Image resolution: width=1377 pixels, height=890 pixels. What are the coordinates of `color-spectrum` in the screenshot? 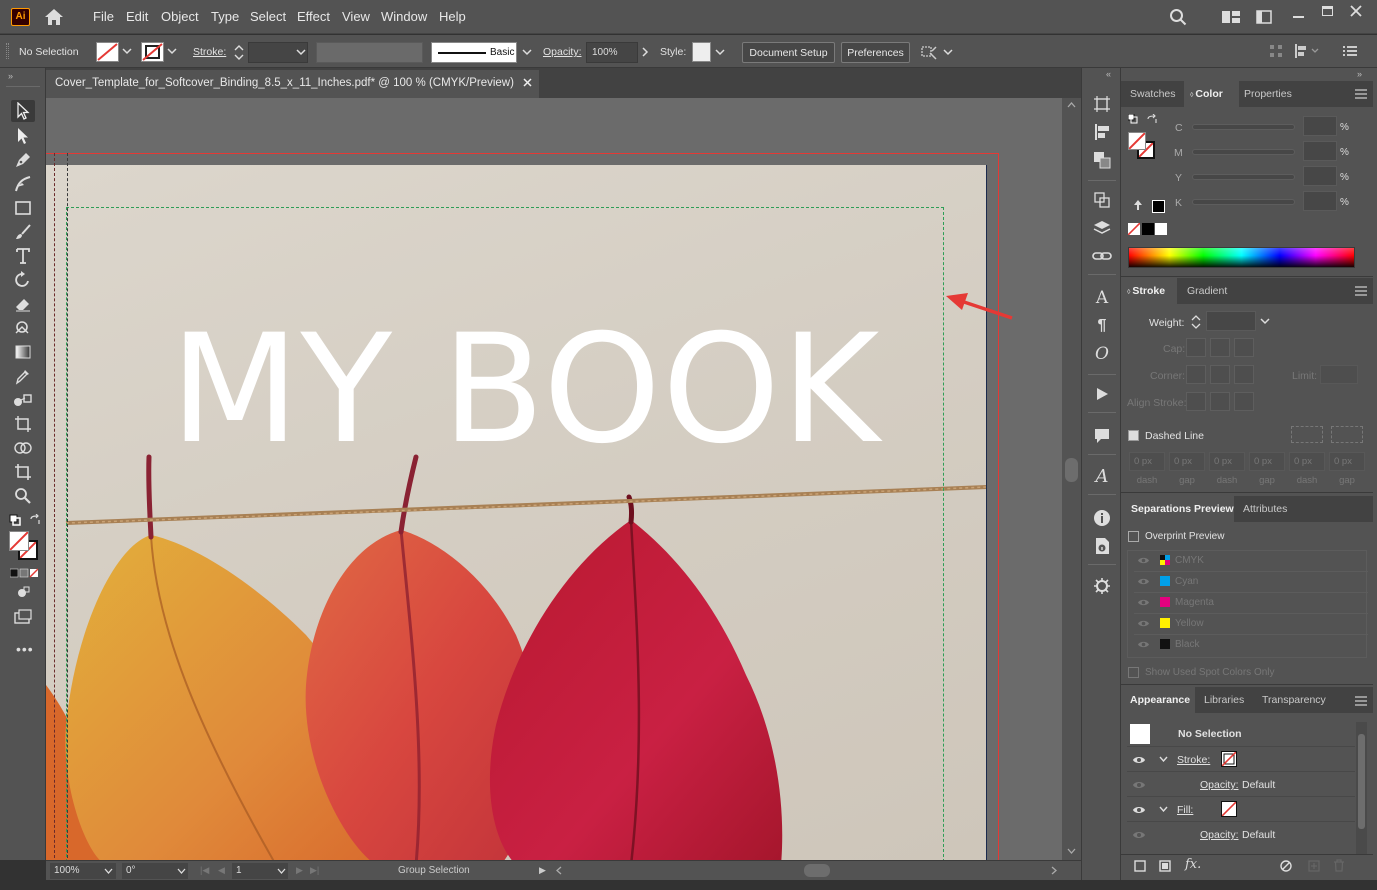 It's located at (1241, 257).